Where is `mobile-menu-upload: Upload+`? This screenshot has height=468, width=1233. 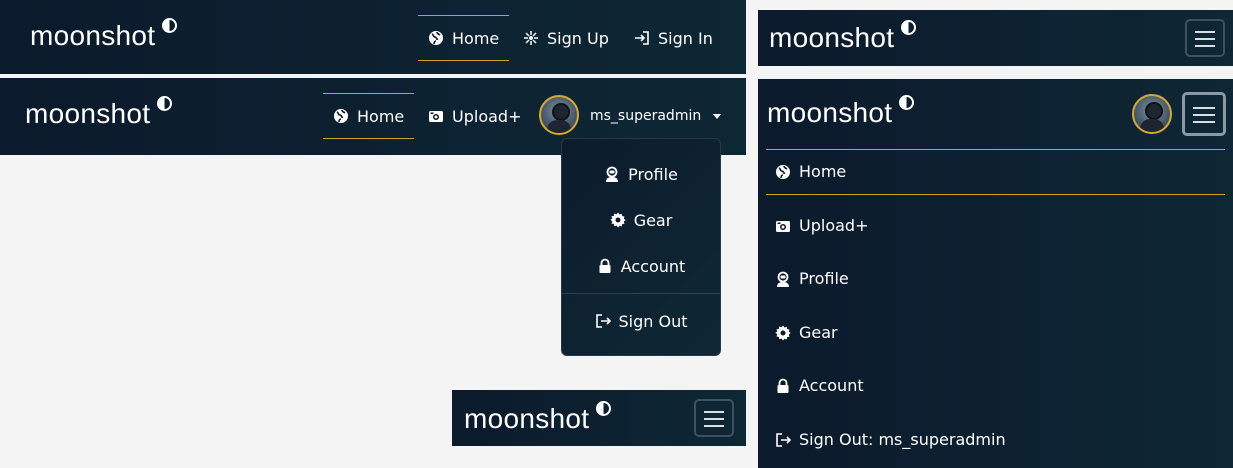 mobile-menu-upload: Upload+ is located at coordinates (821, 225).